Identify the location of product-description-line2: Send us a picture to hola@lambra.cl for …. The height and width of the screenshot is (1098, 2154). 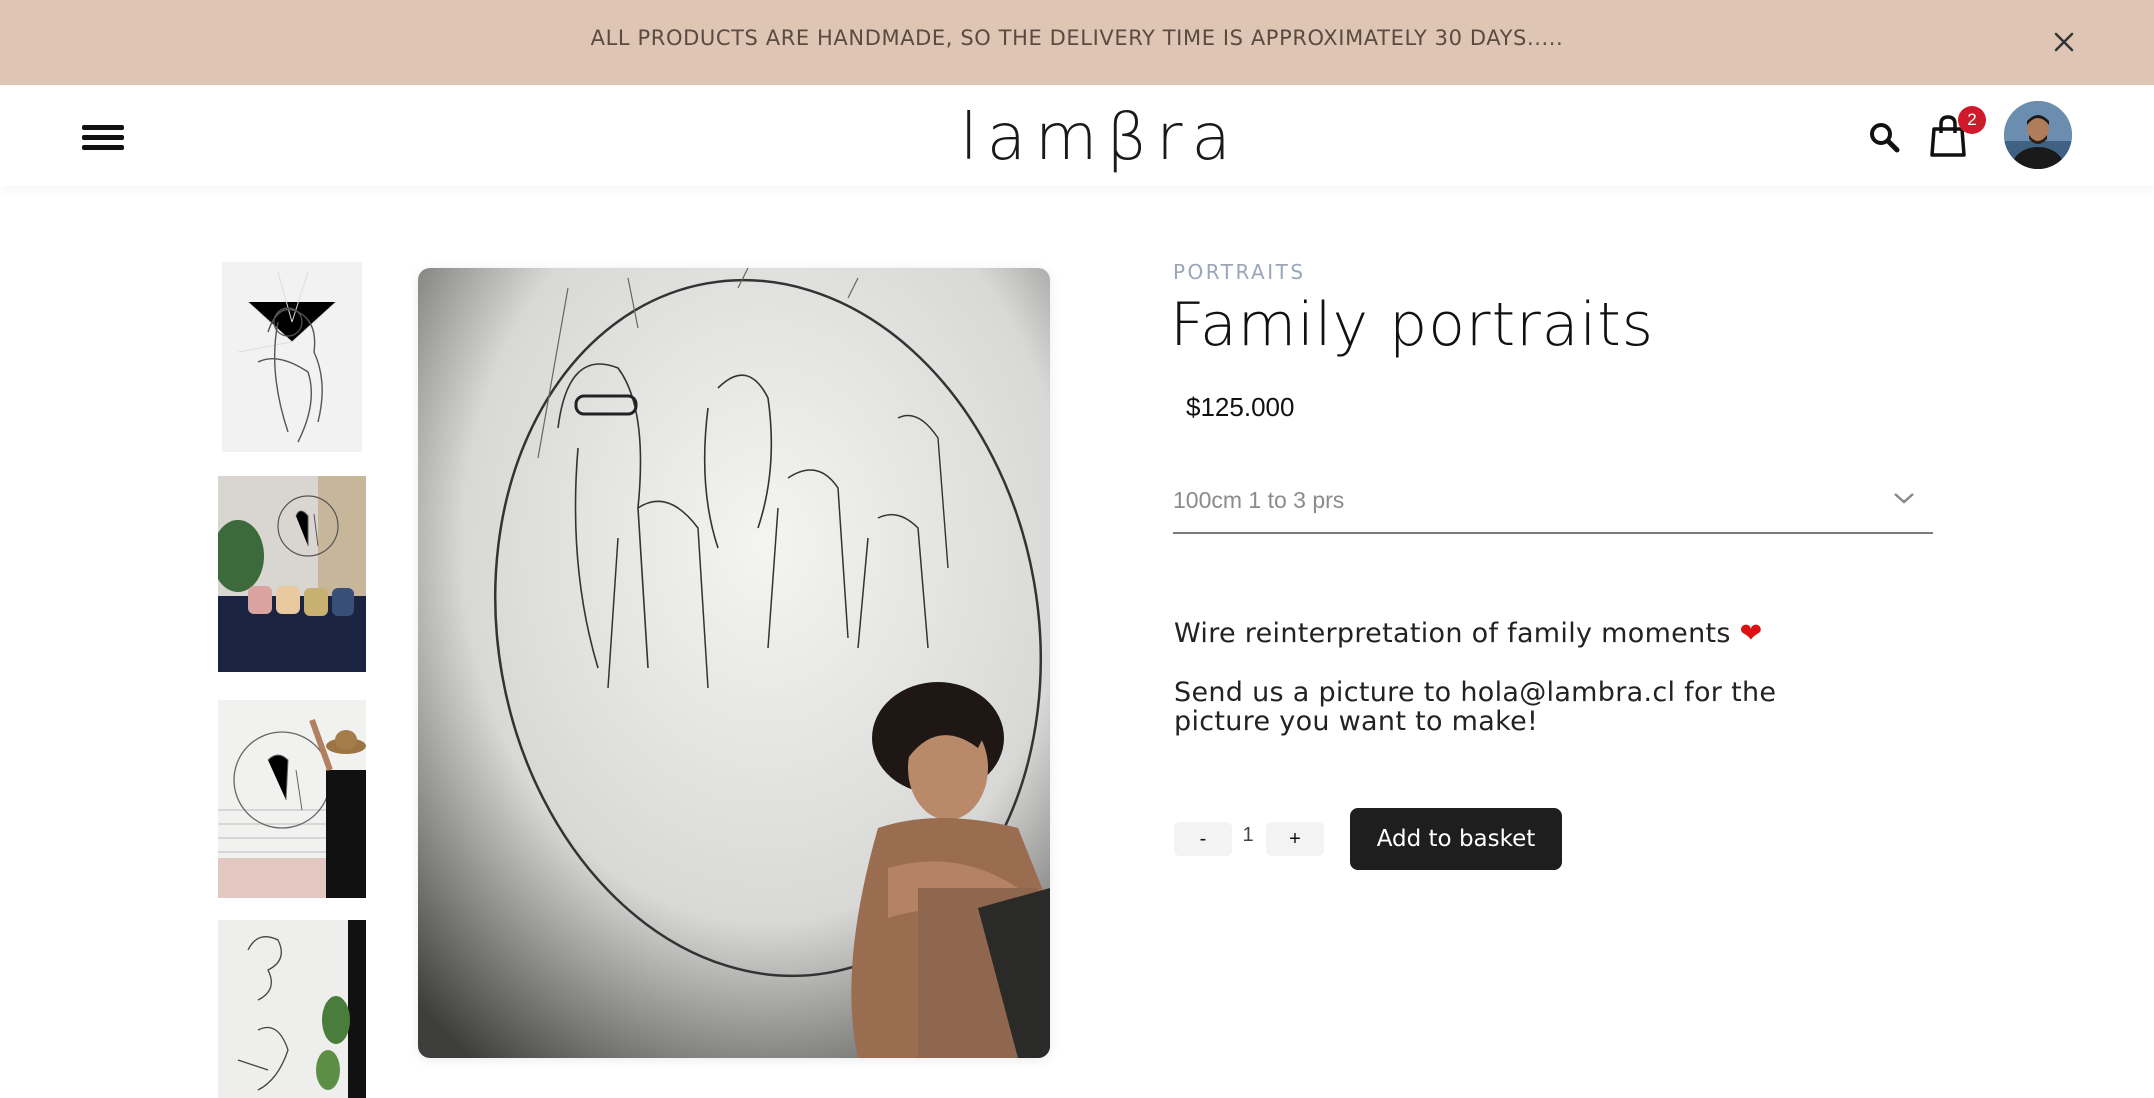
(1475, 707).